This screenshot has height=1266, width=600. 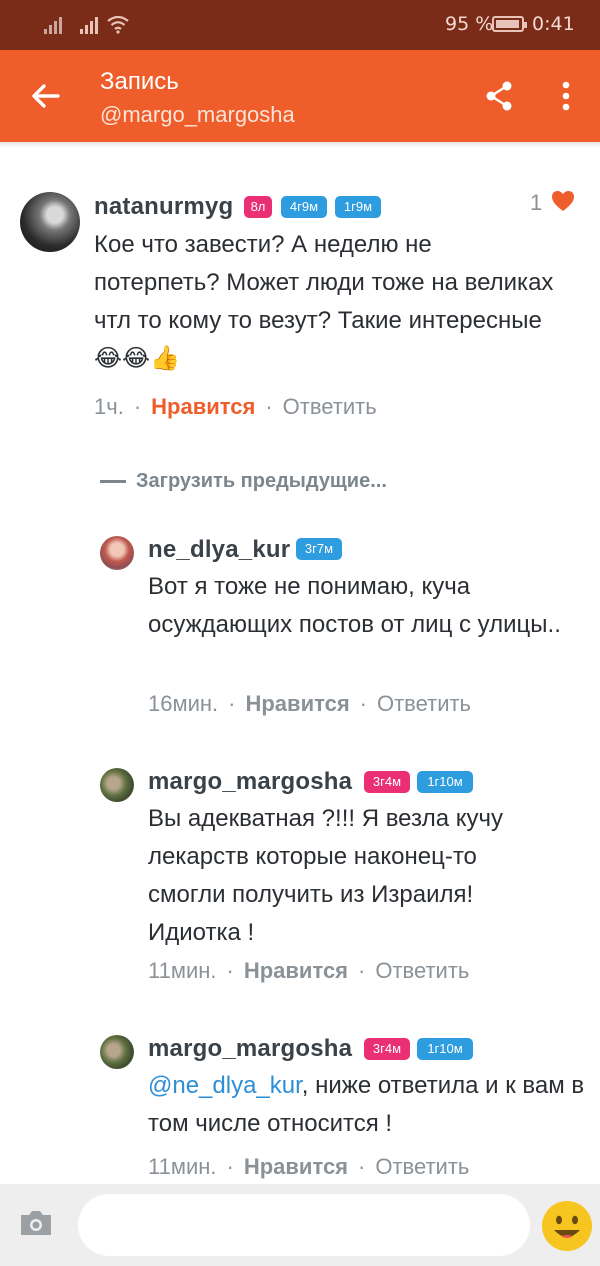 I want to click on camera-icon, so click(x=36, y=1223).